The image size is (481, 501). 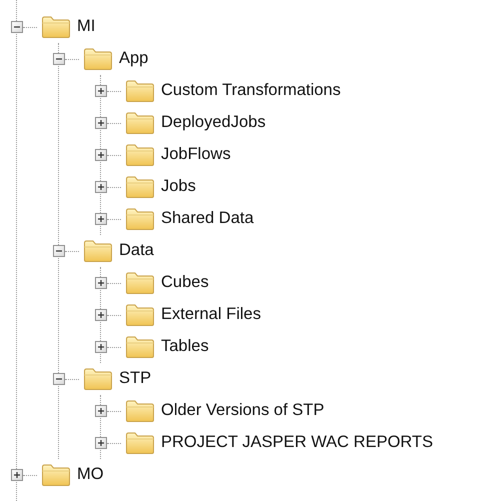 What do you see at coordinates (243, 411) in the screenshot?
I see `folder-label: Older Versions of STP` at bounding box center [243, 411].